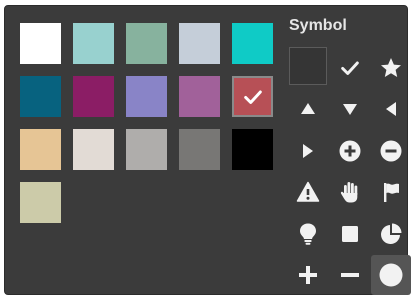 The width and height of the screenshot is (412, 298). I want to click on color-swatch-tan, so click(40, 149).